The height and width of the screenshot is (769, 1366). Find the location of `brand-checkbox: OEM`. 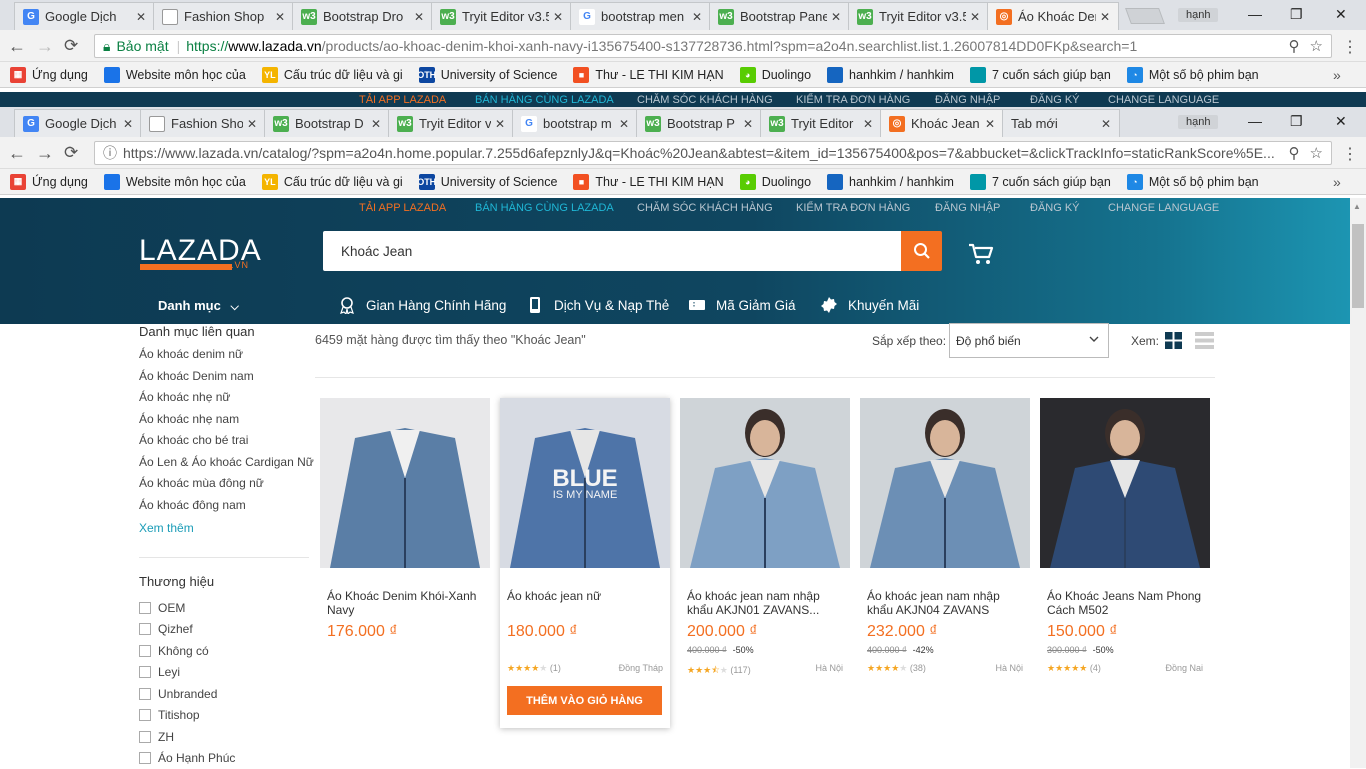

brand-checkbox: OEM is located at coordinates (187, 608).